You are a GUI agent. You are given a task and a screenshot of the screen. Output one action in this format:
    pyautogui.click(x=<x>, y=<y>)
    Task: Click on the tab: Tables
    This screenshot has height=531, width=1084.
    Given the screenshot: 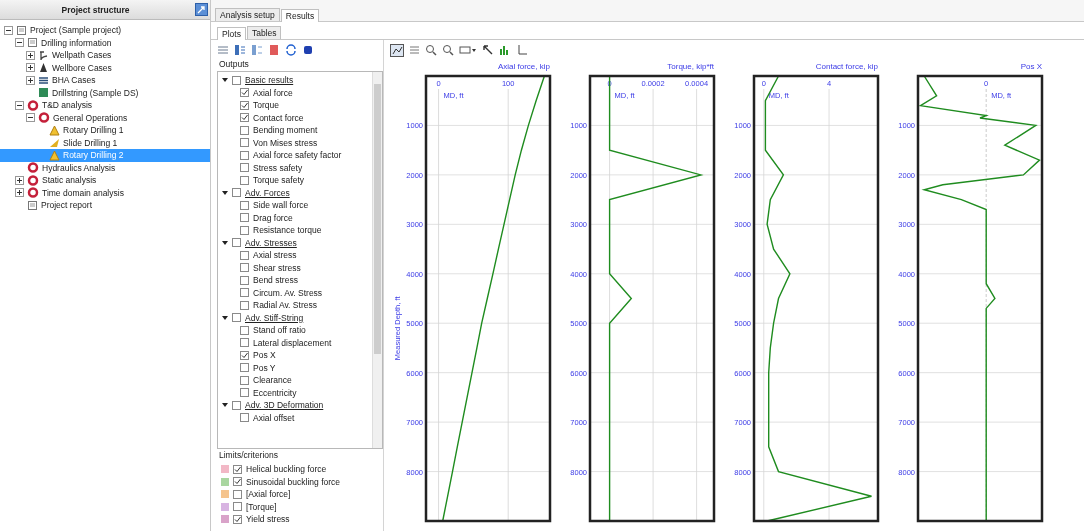 What is the action you would take?
    pyautogui.click(x=264, y=32)
    